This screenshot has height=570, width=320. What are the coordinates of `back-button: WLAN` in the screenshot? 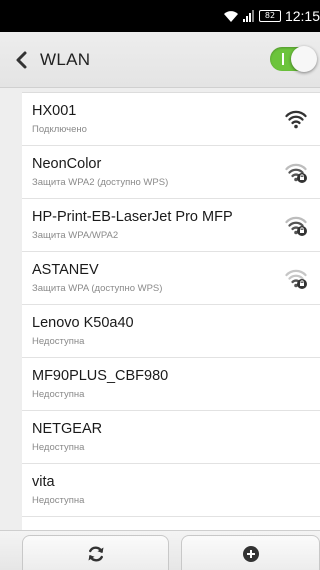 It's located at (59, 60).